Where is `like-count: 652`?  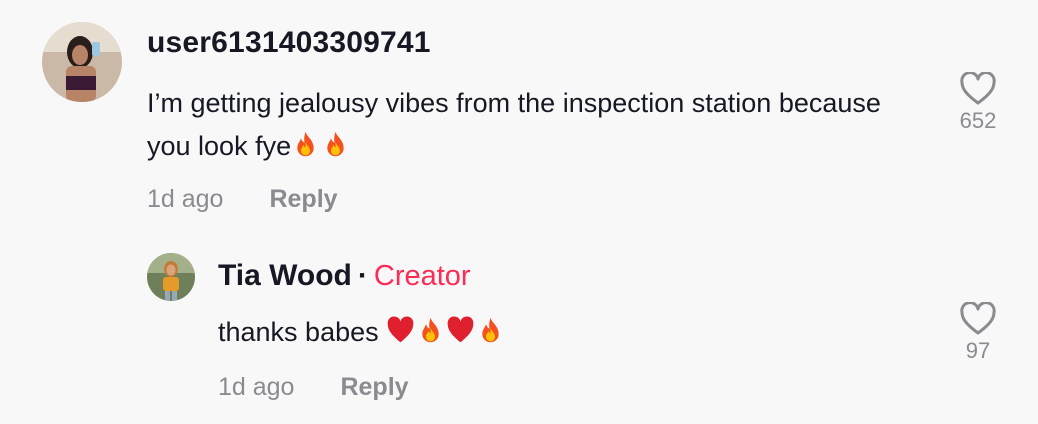
like-count: 652 is located at coordinates (978, 120).